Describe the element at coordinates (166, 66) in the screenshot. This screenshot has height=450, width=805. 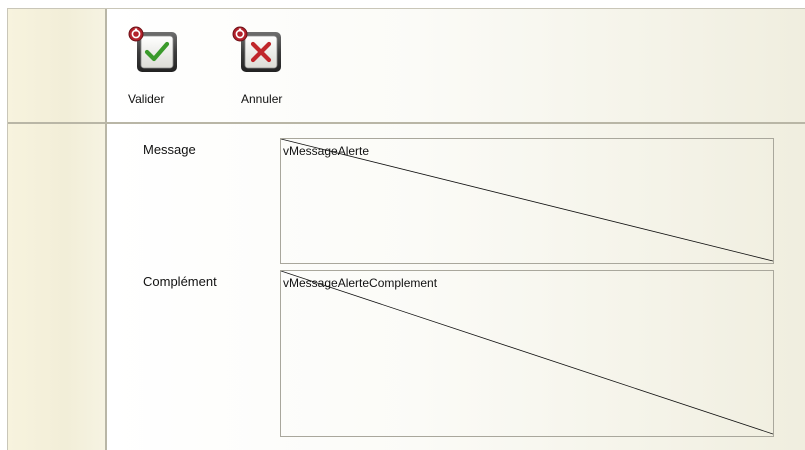
I see `valider-button: Valider` at that location.